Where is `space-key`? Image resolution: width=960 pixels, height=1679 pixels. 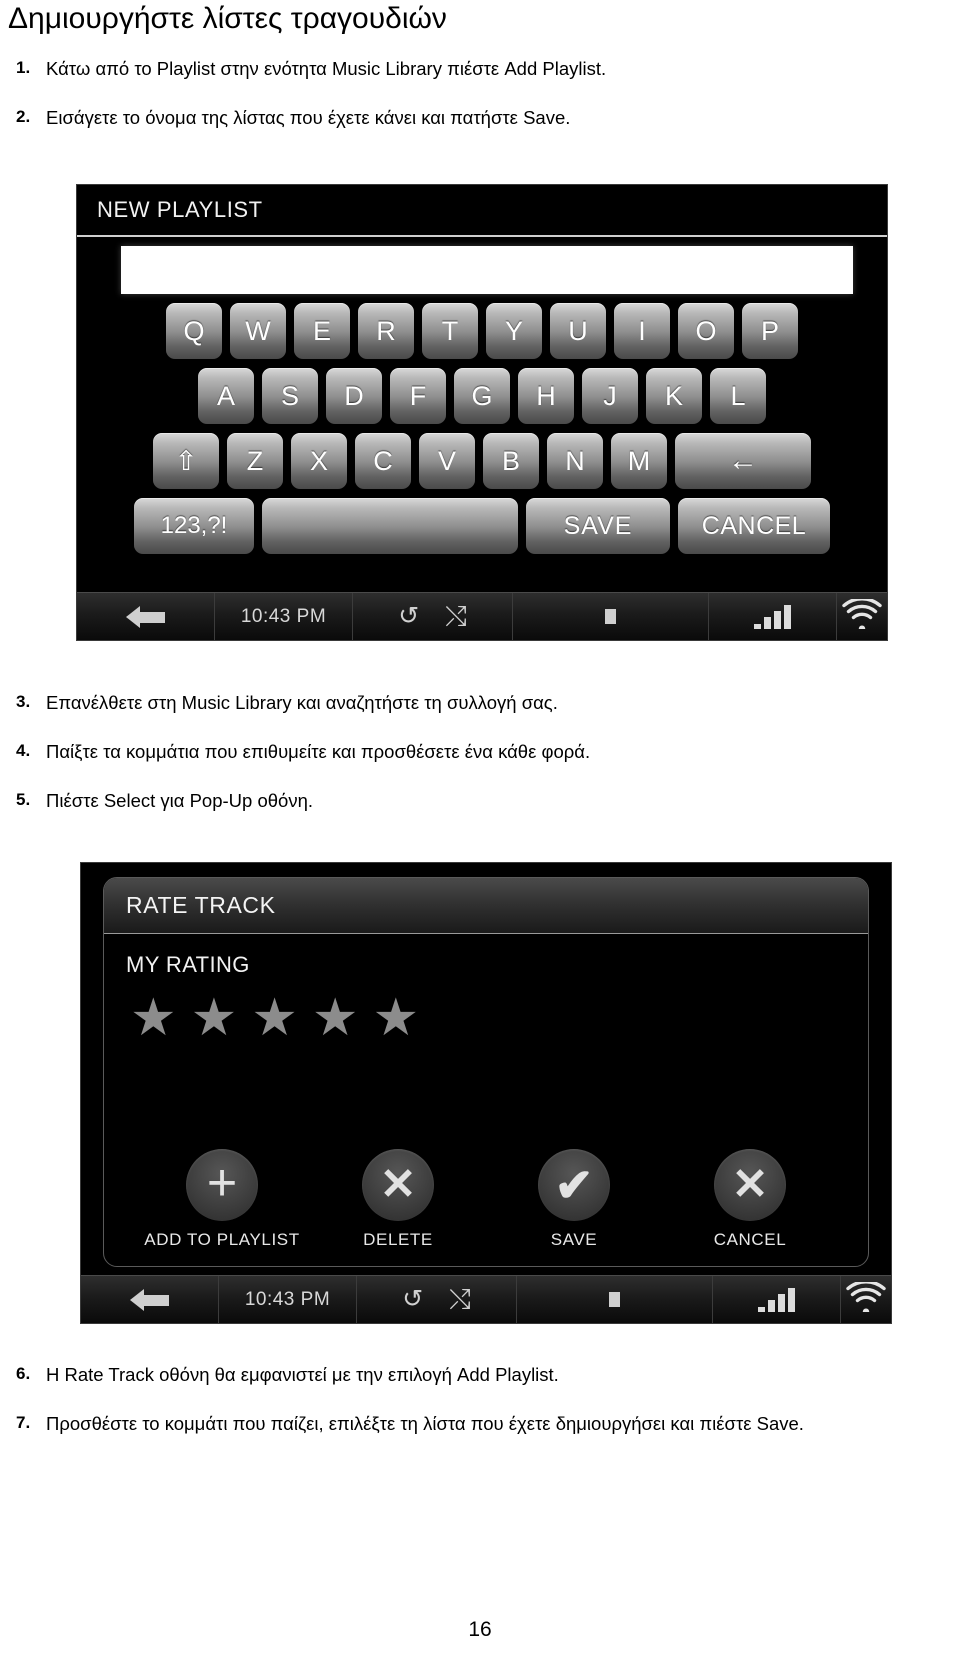
space-key is located at coordinates (390, 526).